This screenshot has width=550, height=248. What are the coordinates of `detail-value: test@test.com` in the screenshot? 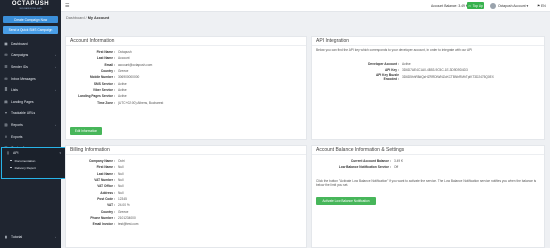 It's located at (128, 224).